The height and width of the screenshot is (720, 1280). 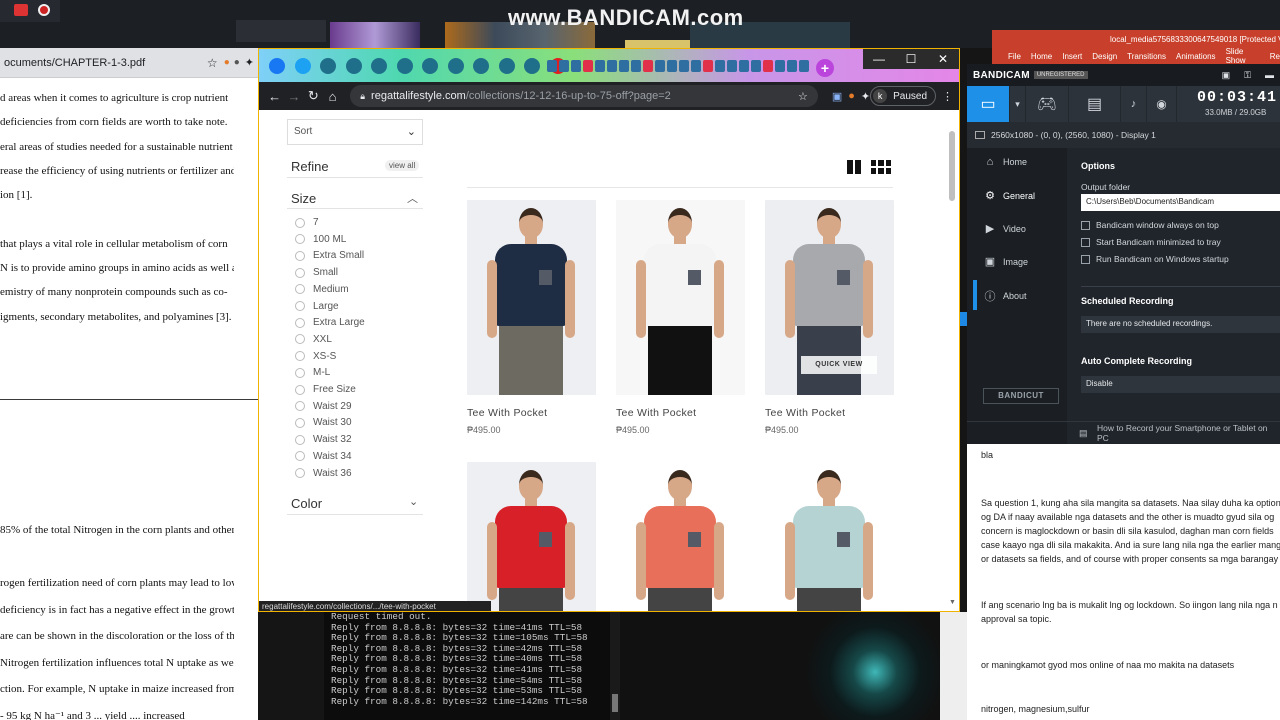 What do you see at coordinates (1226, 75) in the screenshot?
I see `lock-icon: ▣` at bounding box center [1226, 75].